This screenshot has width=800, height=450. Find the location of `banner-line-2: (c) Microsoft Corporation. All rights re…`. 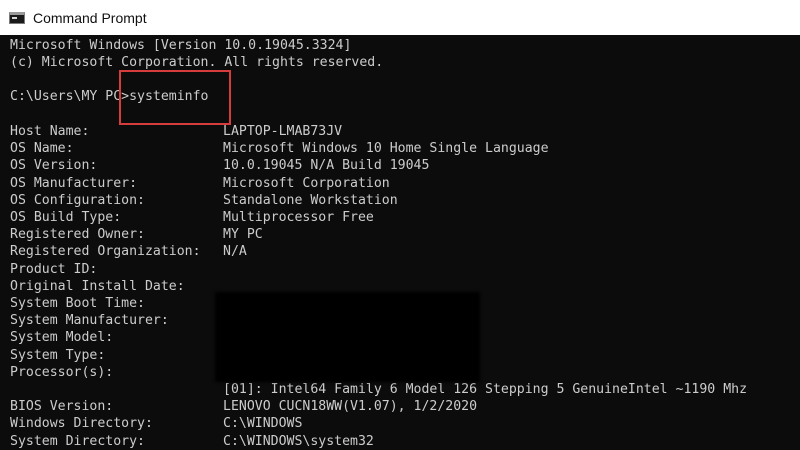

banner-line-2: (c) Microsoft Corporation. All rights re… is located at coordinates (197, 62).